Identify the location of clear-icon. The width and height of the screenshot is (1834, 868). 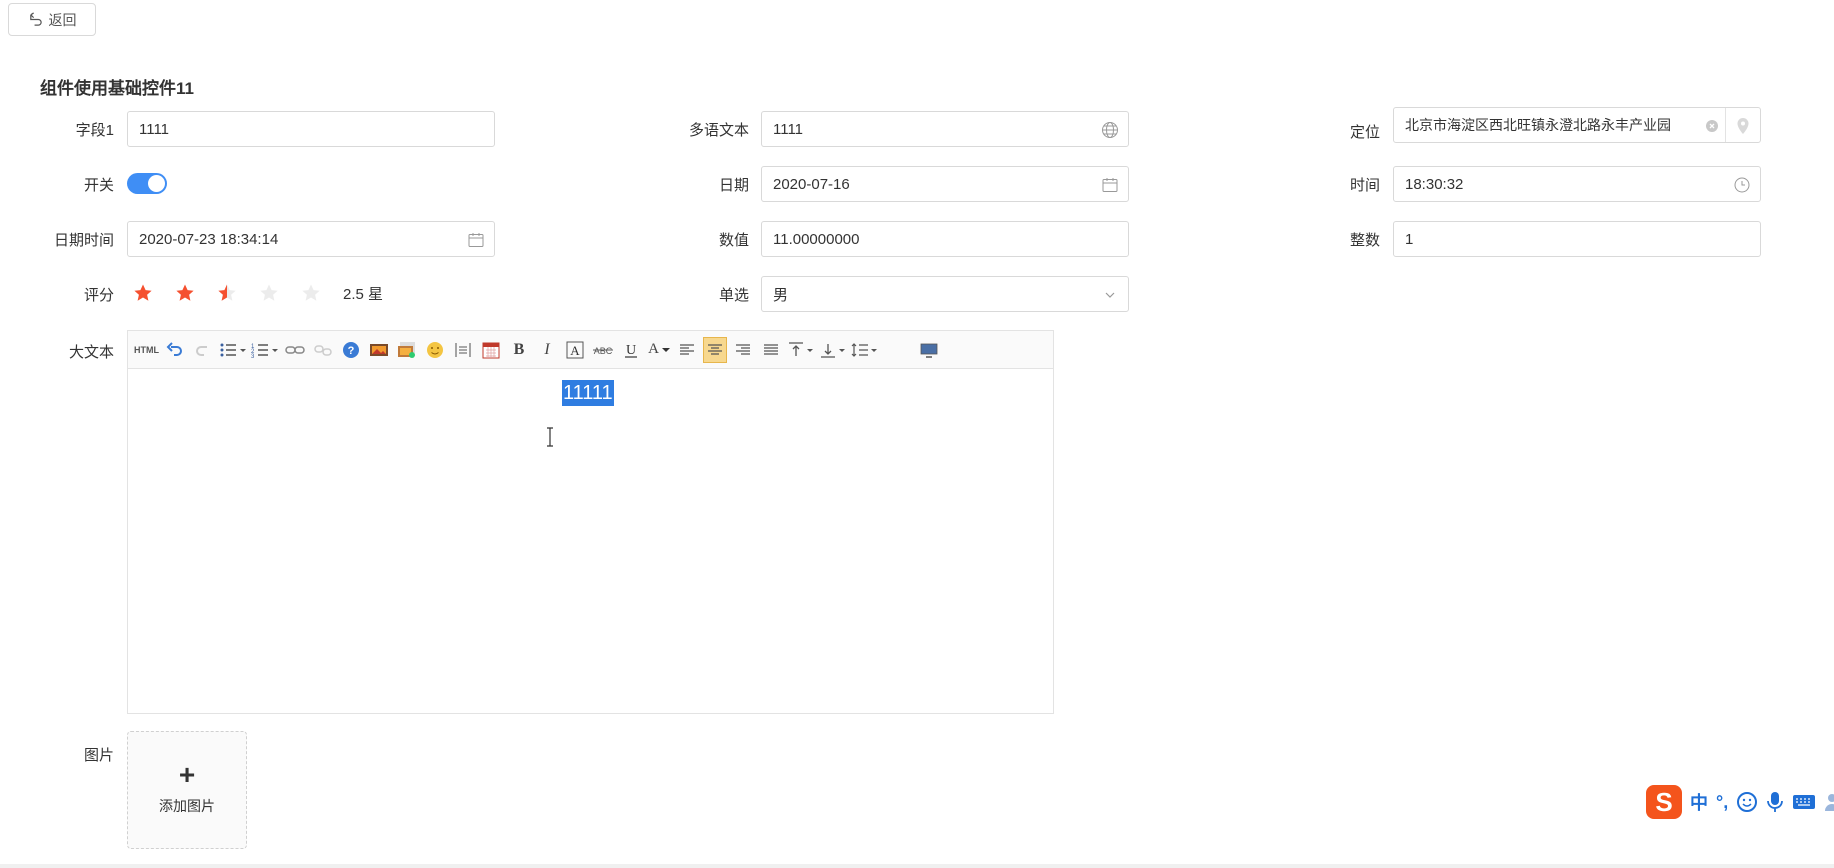
(1712, 126).